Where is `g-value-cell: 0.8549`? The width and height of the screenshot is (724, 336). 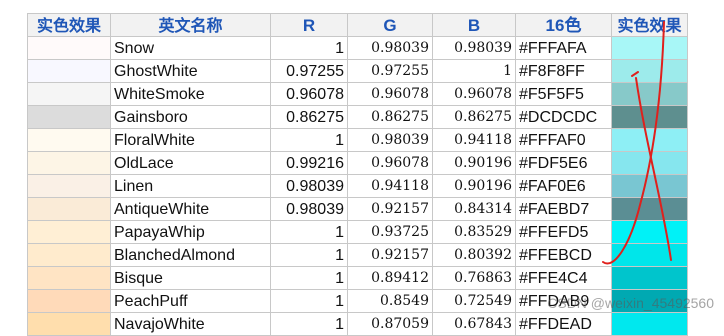
g-value-cell: 0.8549 is located at coordinates (390, 301).